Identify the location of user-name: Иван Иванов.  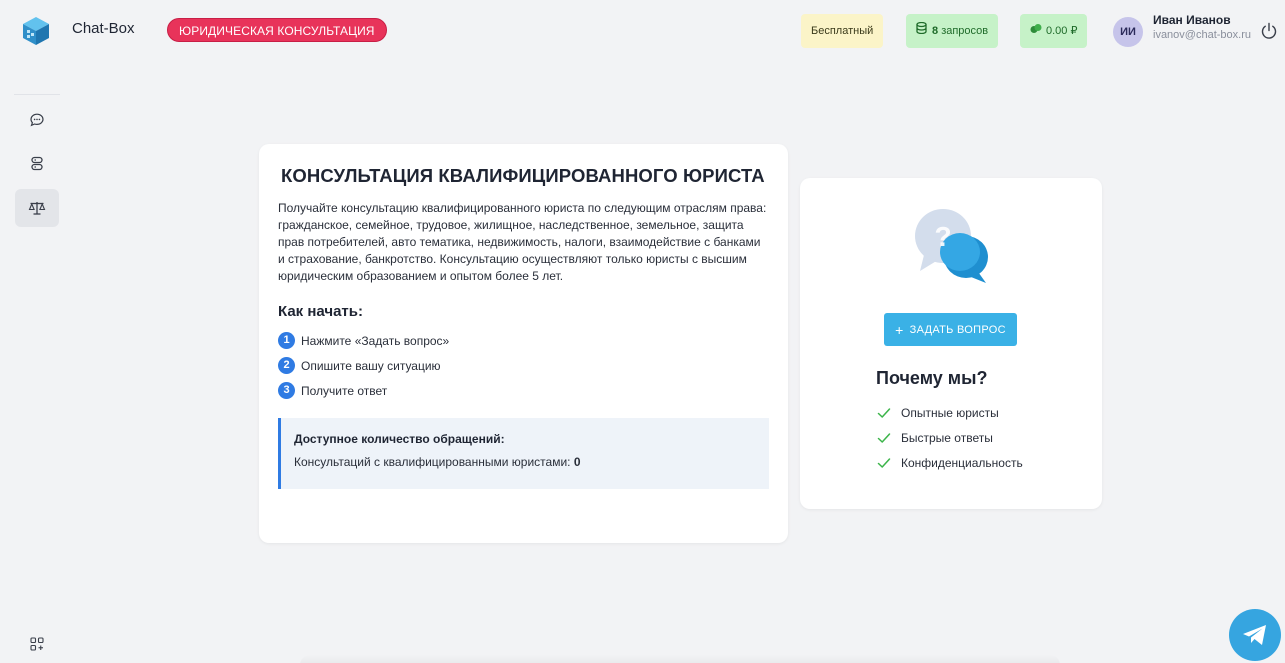
(1192, 20).